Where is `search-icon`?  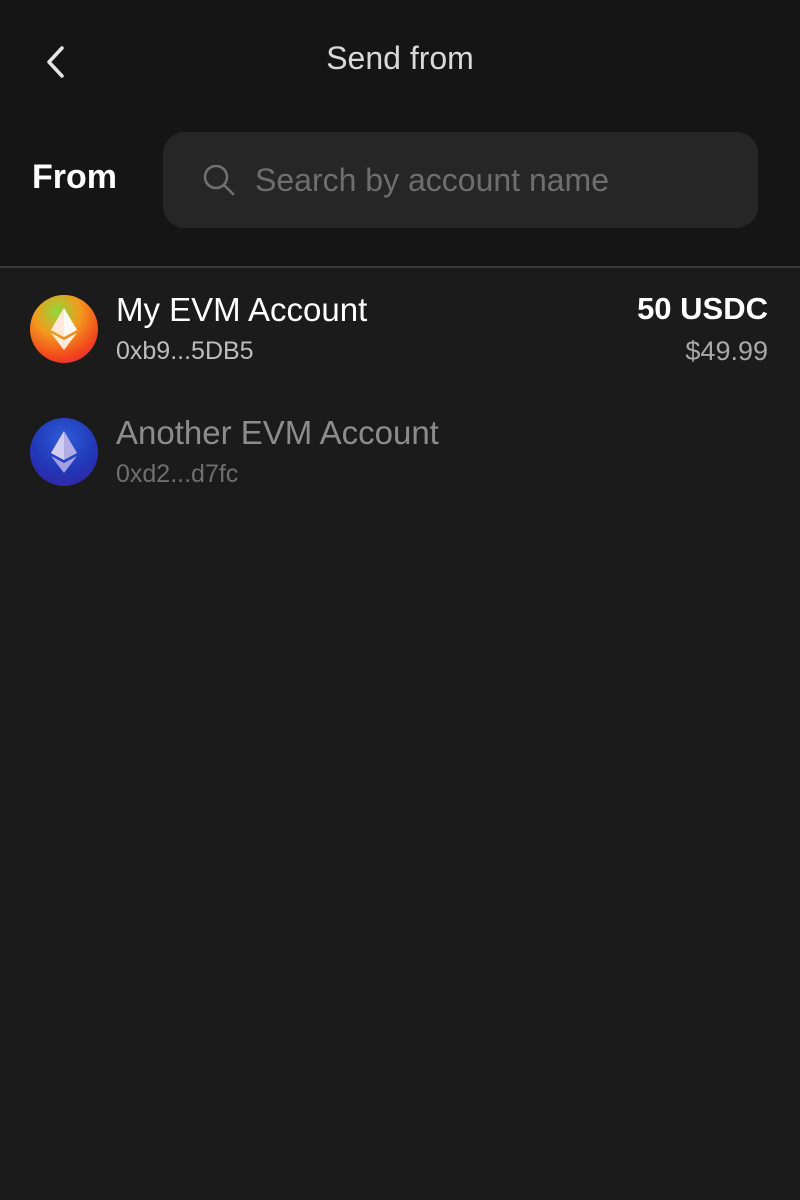 search-icon is located at coordinates (219, 180).